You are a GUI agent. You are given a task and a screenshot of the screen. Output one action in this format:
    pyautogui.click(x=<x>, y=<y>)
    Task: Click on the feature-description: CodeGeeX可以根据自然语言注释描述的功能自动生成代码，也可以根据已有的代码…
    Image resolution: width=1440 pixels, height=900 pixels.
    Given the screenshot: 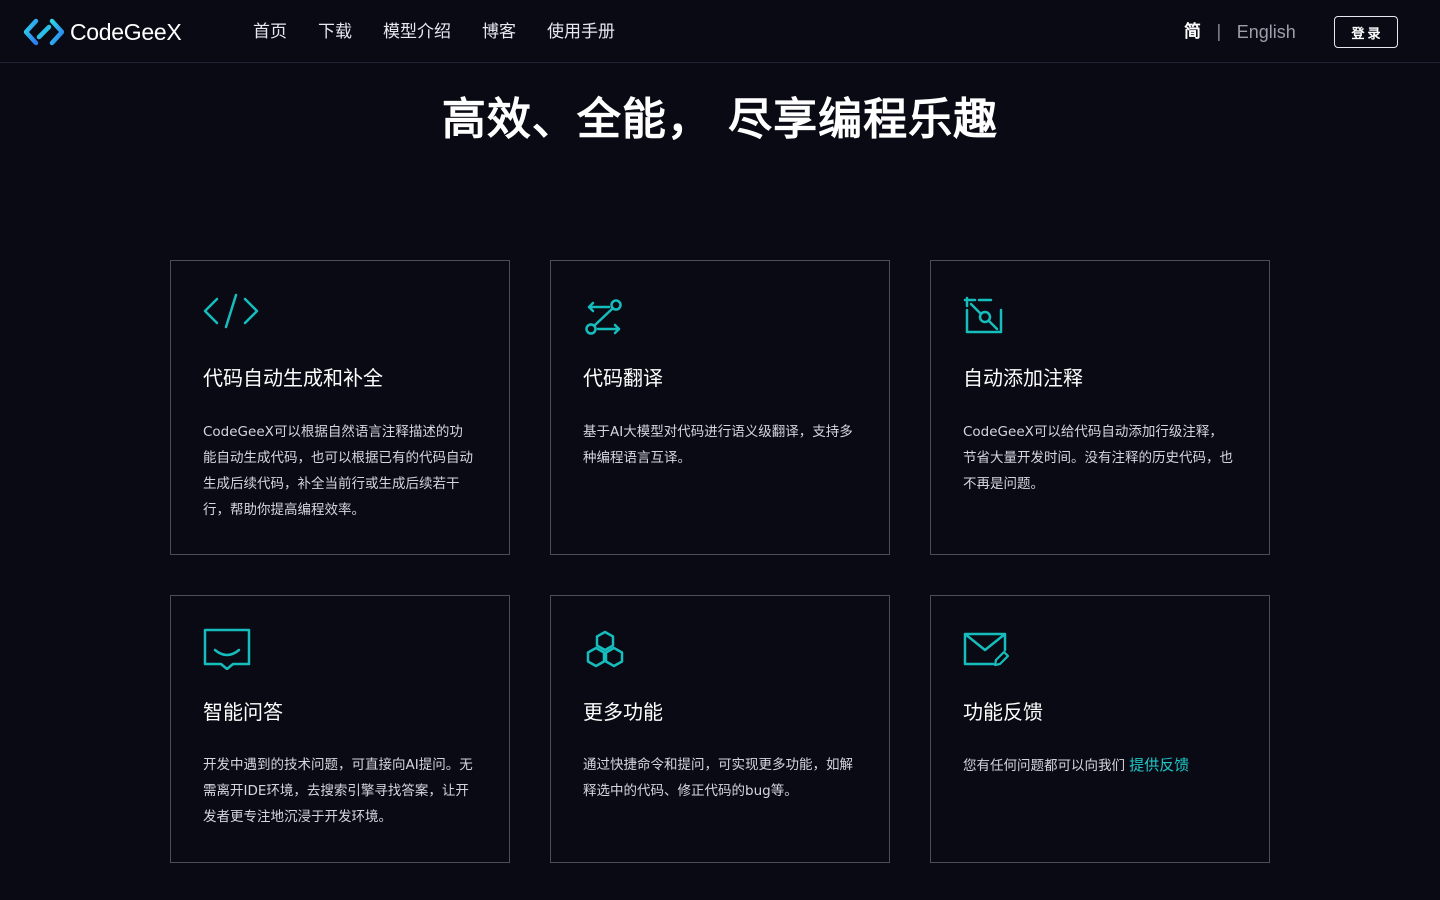 What is the action you would take?
    pyautogui.click(x=338, y=471)
    